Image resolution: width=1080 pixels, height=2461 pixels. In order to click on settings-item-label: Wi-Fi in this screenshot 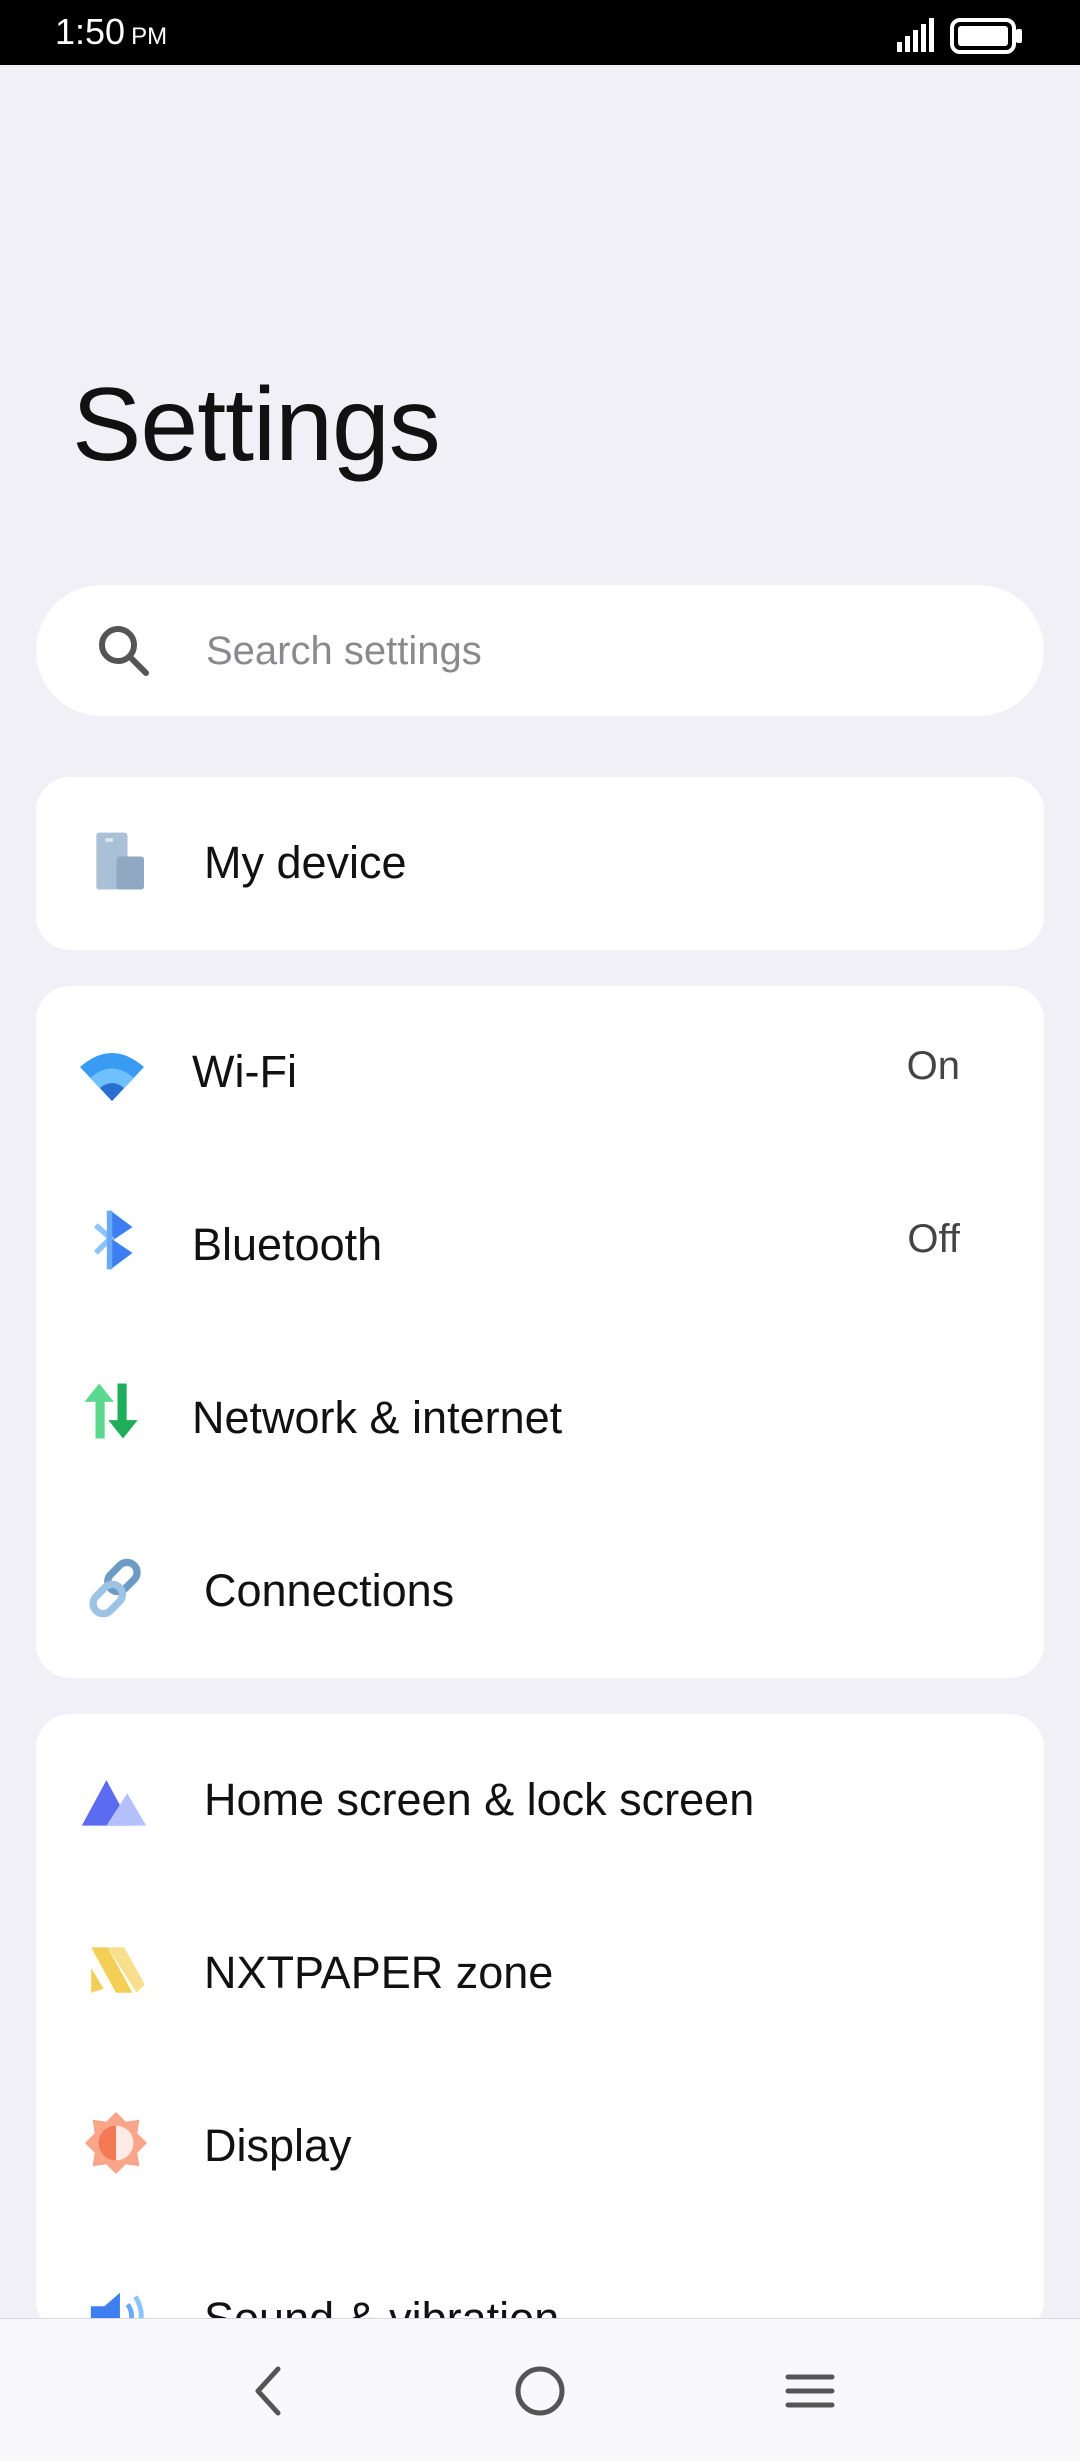, I will do `click(244, 1071)`.